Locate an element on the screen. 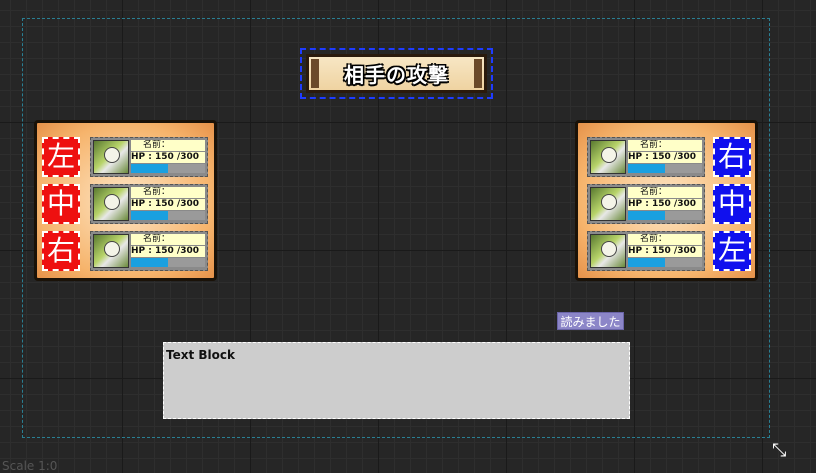 The width and height of the screenshot is (816, 473). right-unit-card-3: 名前： HP : 150 /300 is located at coordinates (646, 251).